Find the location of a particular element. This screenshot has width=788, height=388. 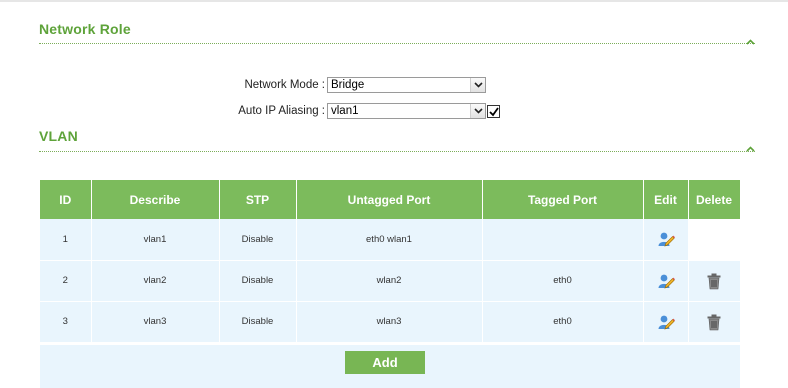

cell-untagged-port: eth0 wlan1 is located at coordinates (389, 240).